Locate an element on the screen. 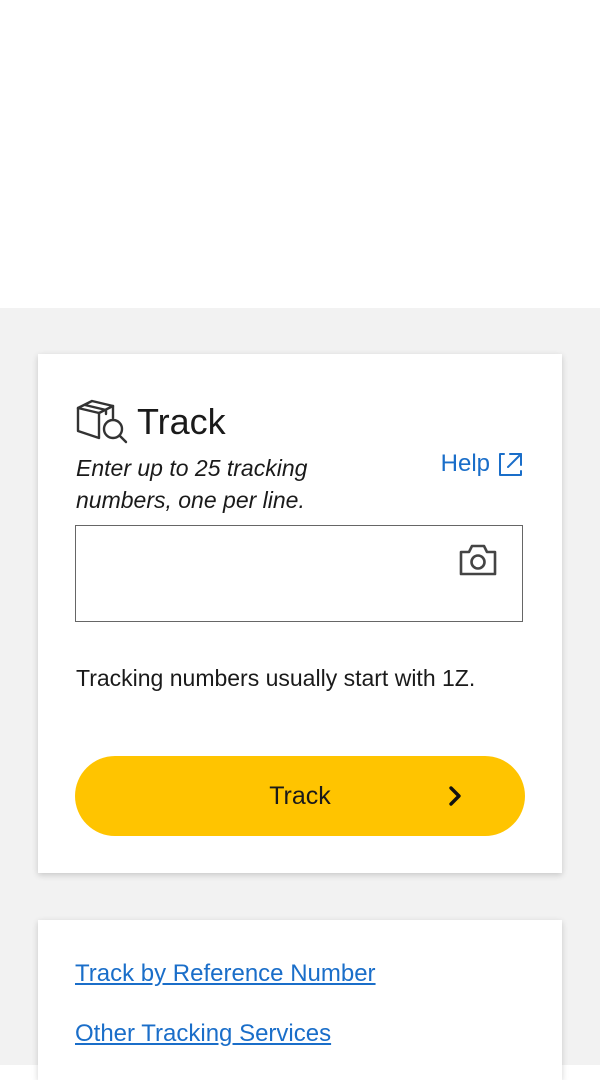  chevron-right-icon is located at coordinates (455, 796).